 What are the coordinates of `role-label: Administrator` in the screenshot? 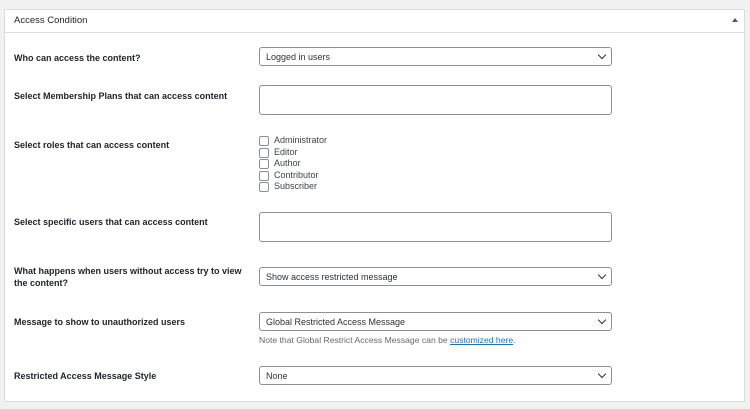 It's located at (301, 140).